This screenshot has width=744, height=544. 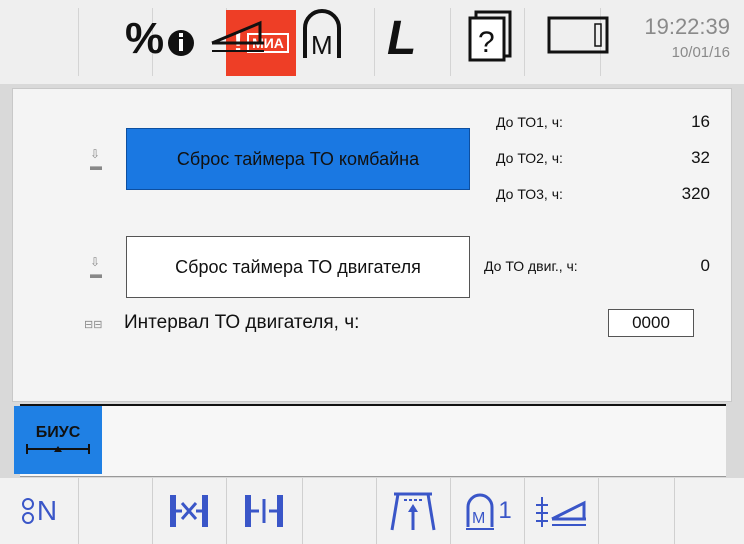 I want to click on m-button: M, so click(x=322, y=35).